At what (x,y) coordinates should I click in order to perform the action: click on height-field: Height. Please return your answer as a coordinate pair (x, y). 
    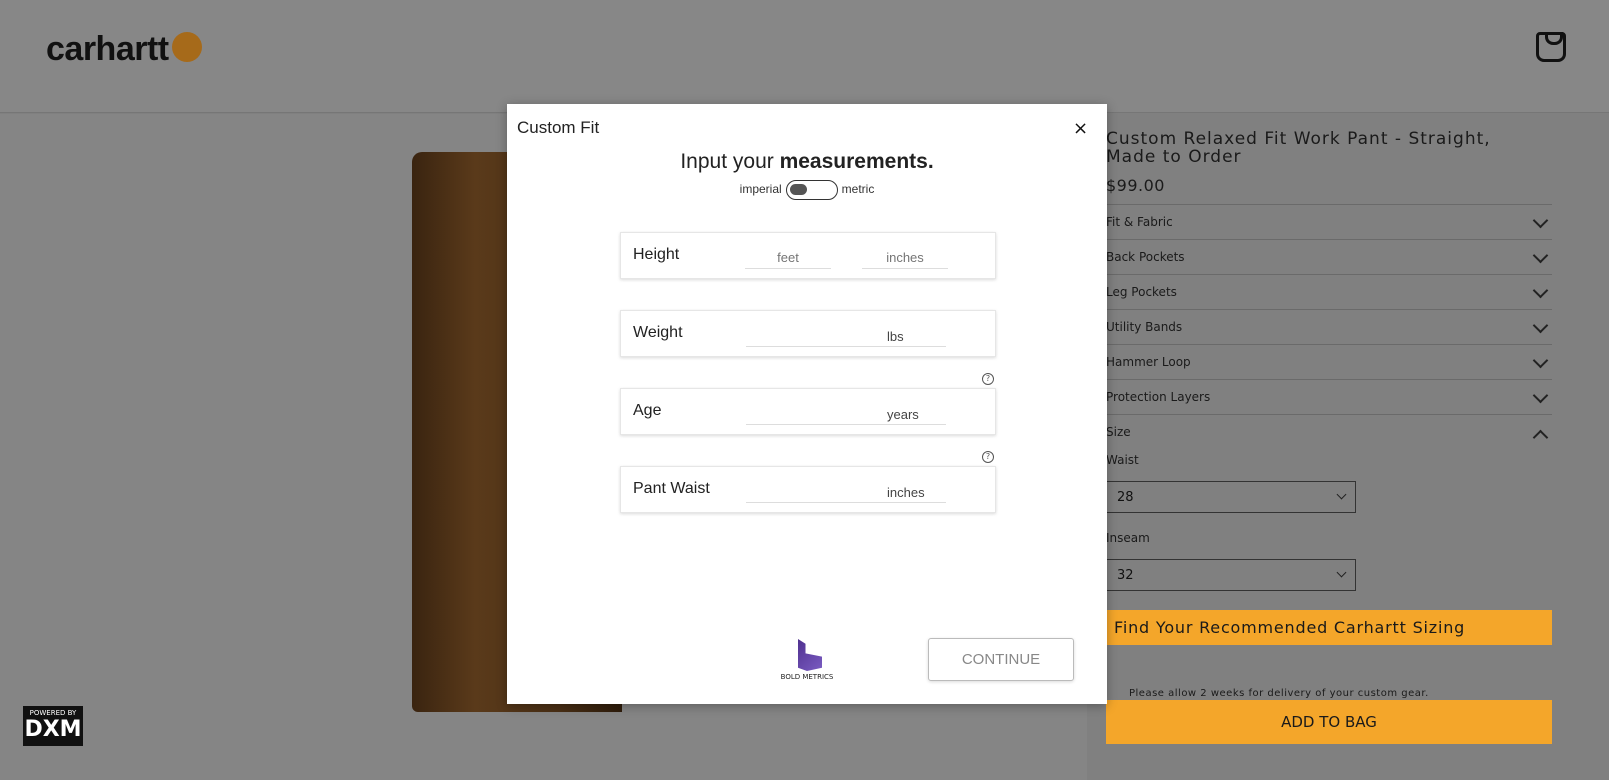
    Looking at the image, I should click on (808, 255).